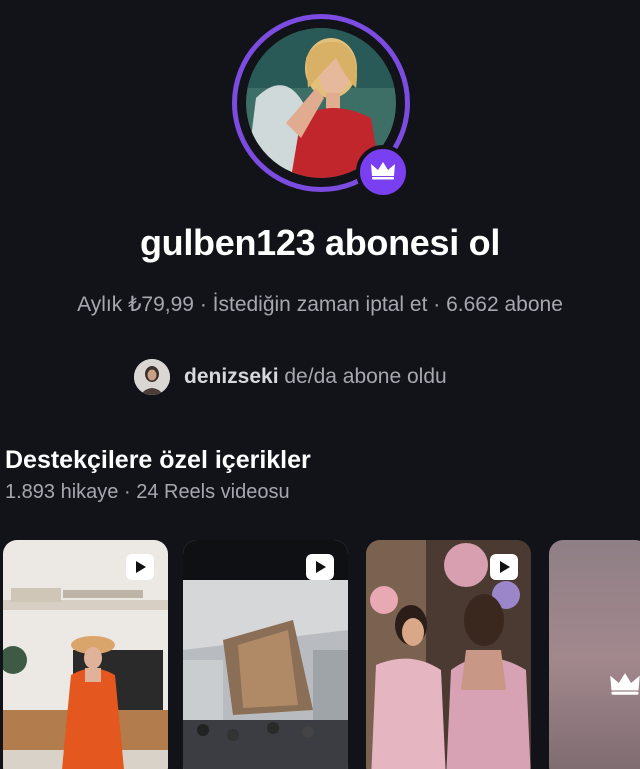 This screenshot has height=769, width=640. What do you see at coordinates (147, 492) in the screenshot?
I see `section-subtitle: 1.893 hikaye · 24 Reels videosu` at bounding box center [147, 492].